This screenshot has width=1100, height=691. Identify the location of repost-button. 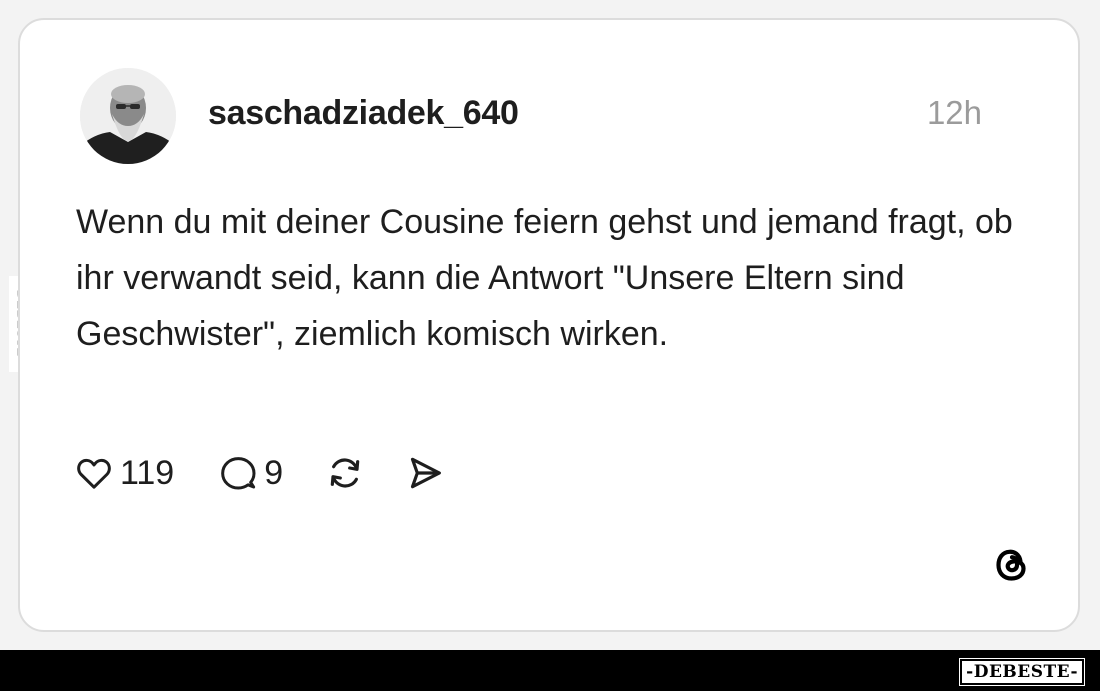
(345, 473).